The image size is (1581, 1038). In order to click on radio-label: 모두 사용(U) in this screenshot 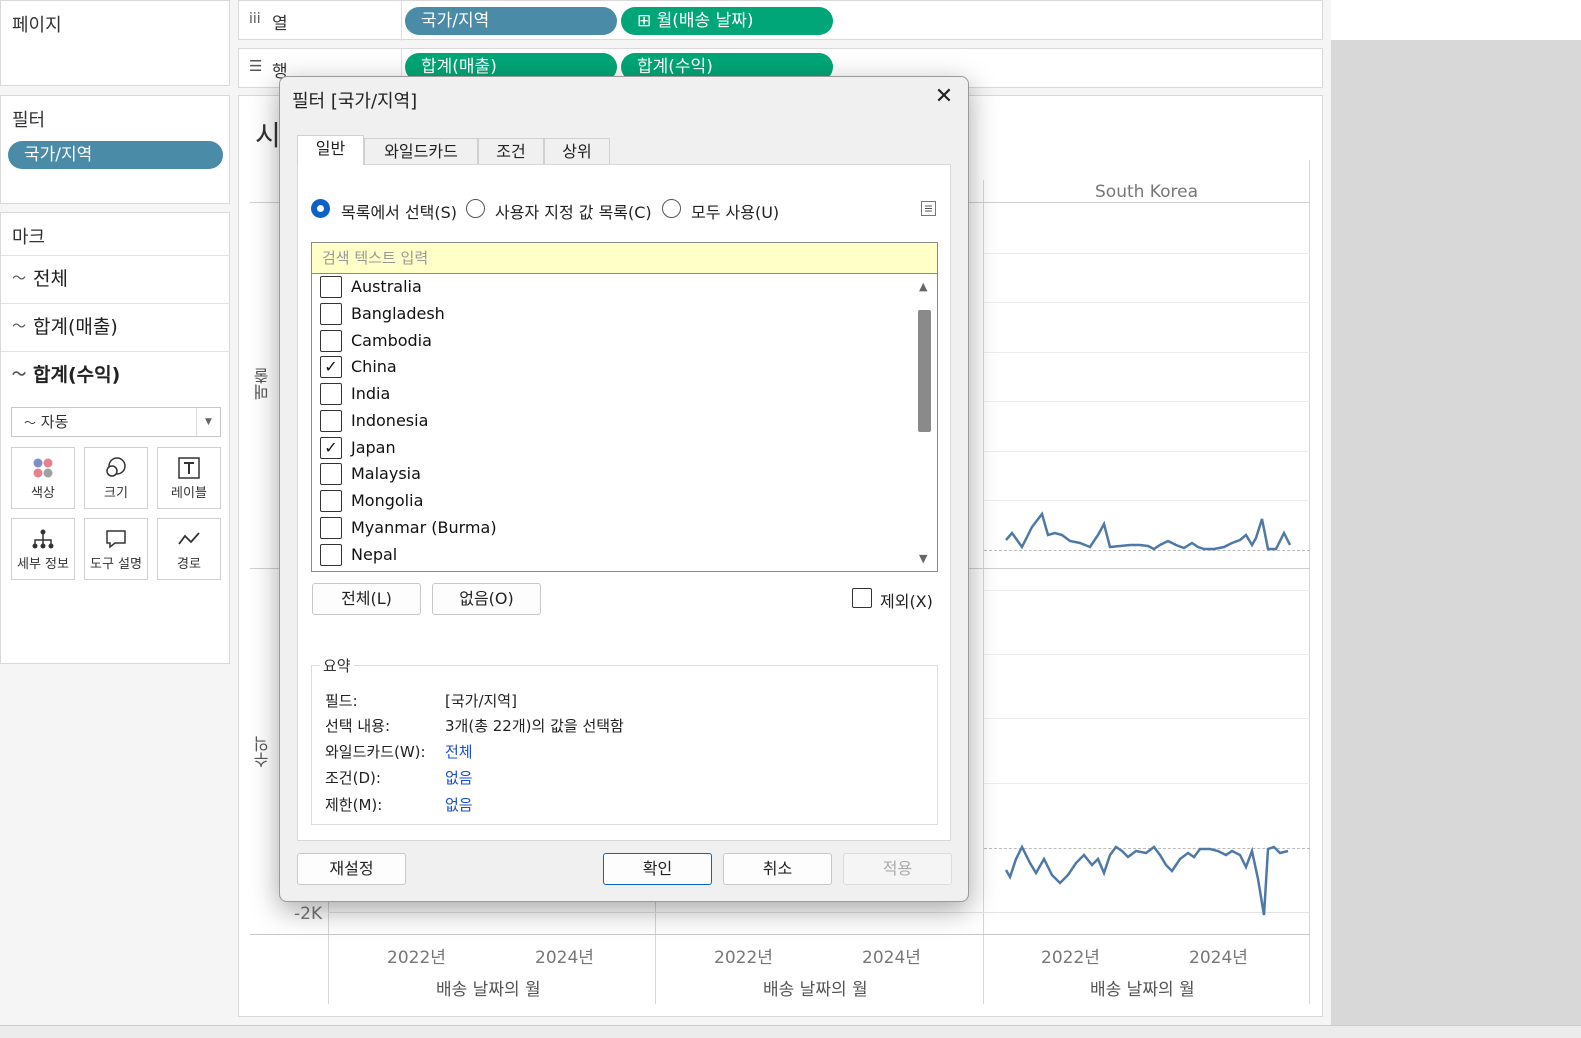, I will do `click(735, 212)`.